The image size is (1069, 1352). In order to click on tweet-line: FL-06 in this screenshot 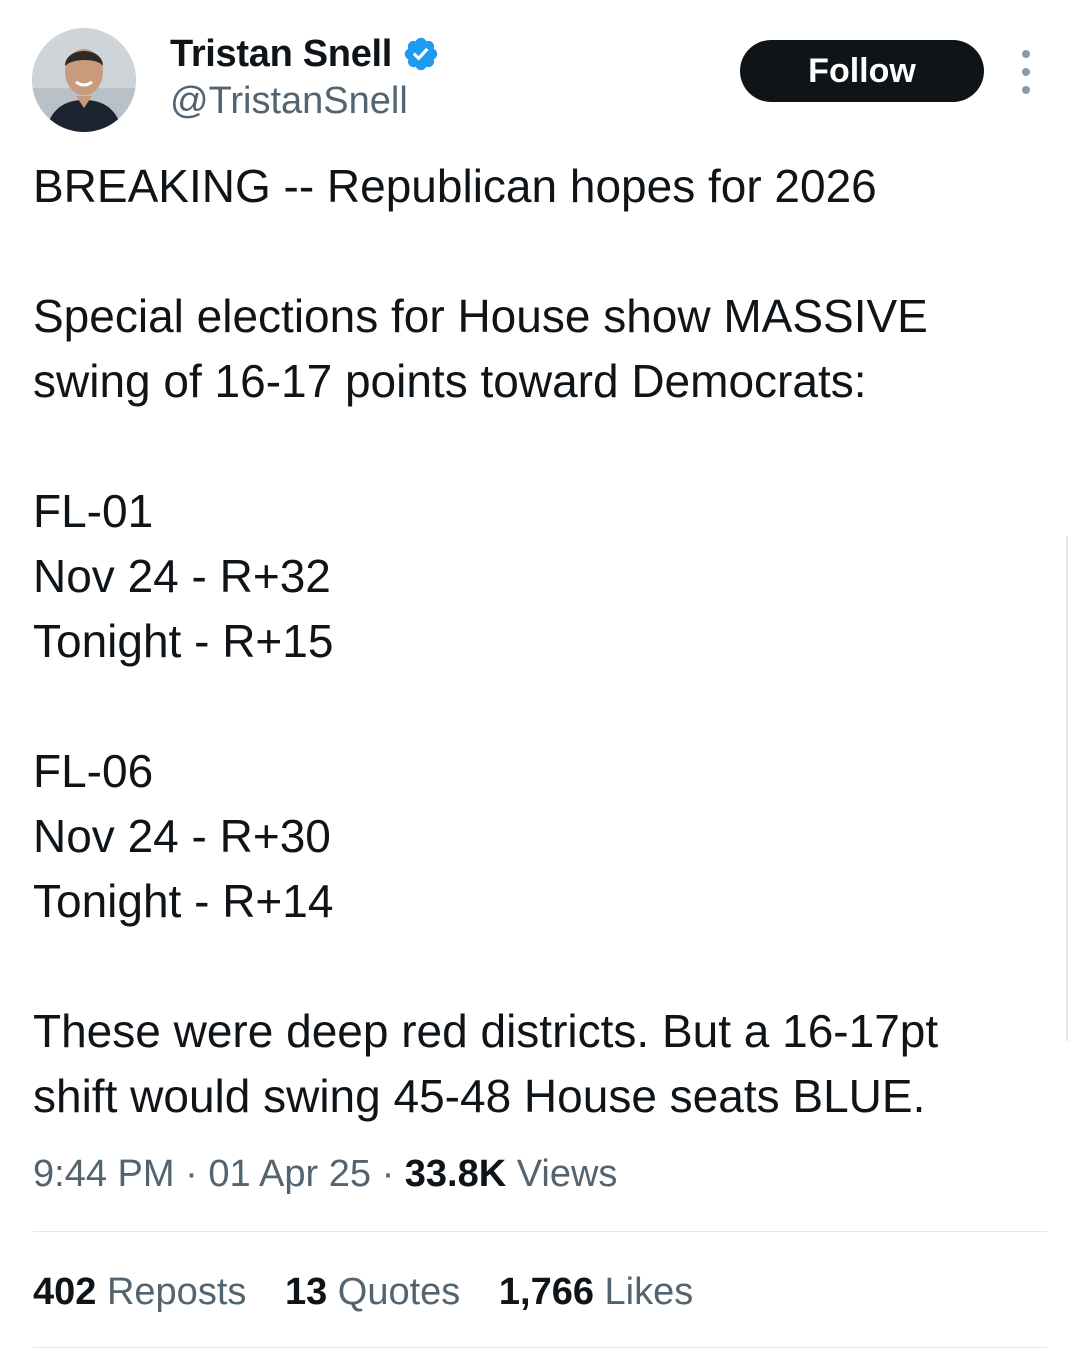, I will do `click(93, 771)`.